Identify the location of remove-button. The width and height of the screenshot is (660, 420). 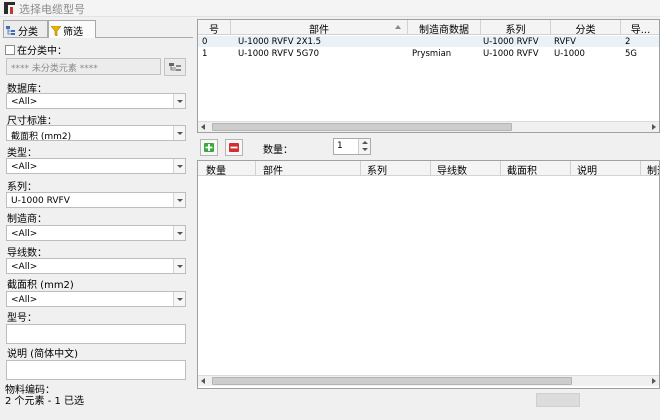
(234, 147).